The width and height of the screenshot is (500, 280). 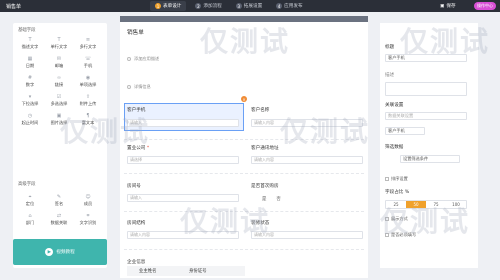 What do you see at coordinates (416, 204) in the screenshot?
I see `width-option-50: 50` at bounding box center [416, 204].